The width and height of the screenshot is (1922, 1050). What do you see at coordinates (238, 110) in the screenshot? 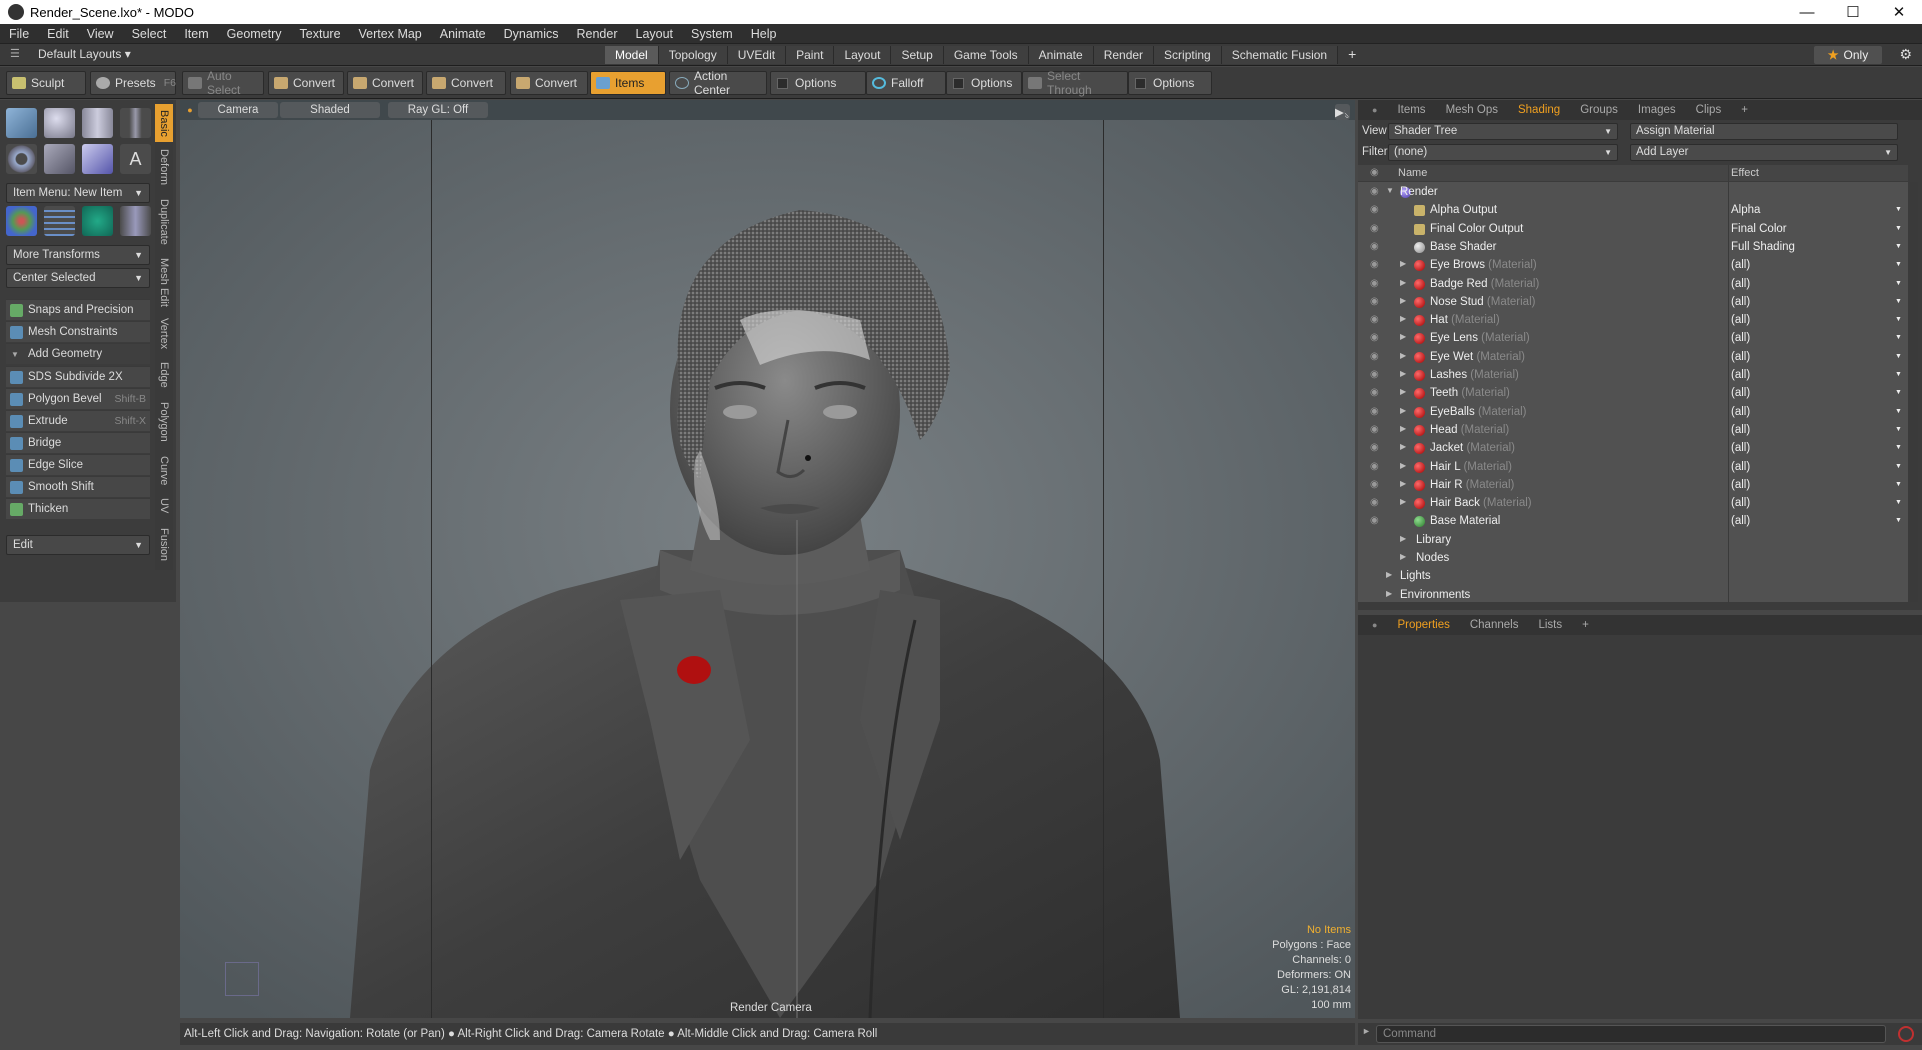
I see `camera-dropdown: Camera` at bounding box center [238, 110].